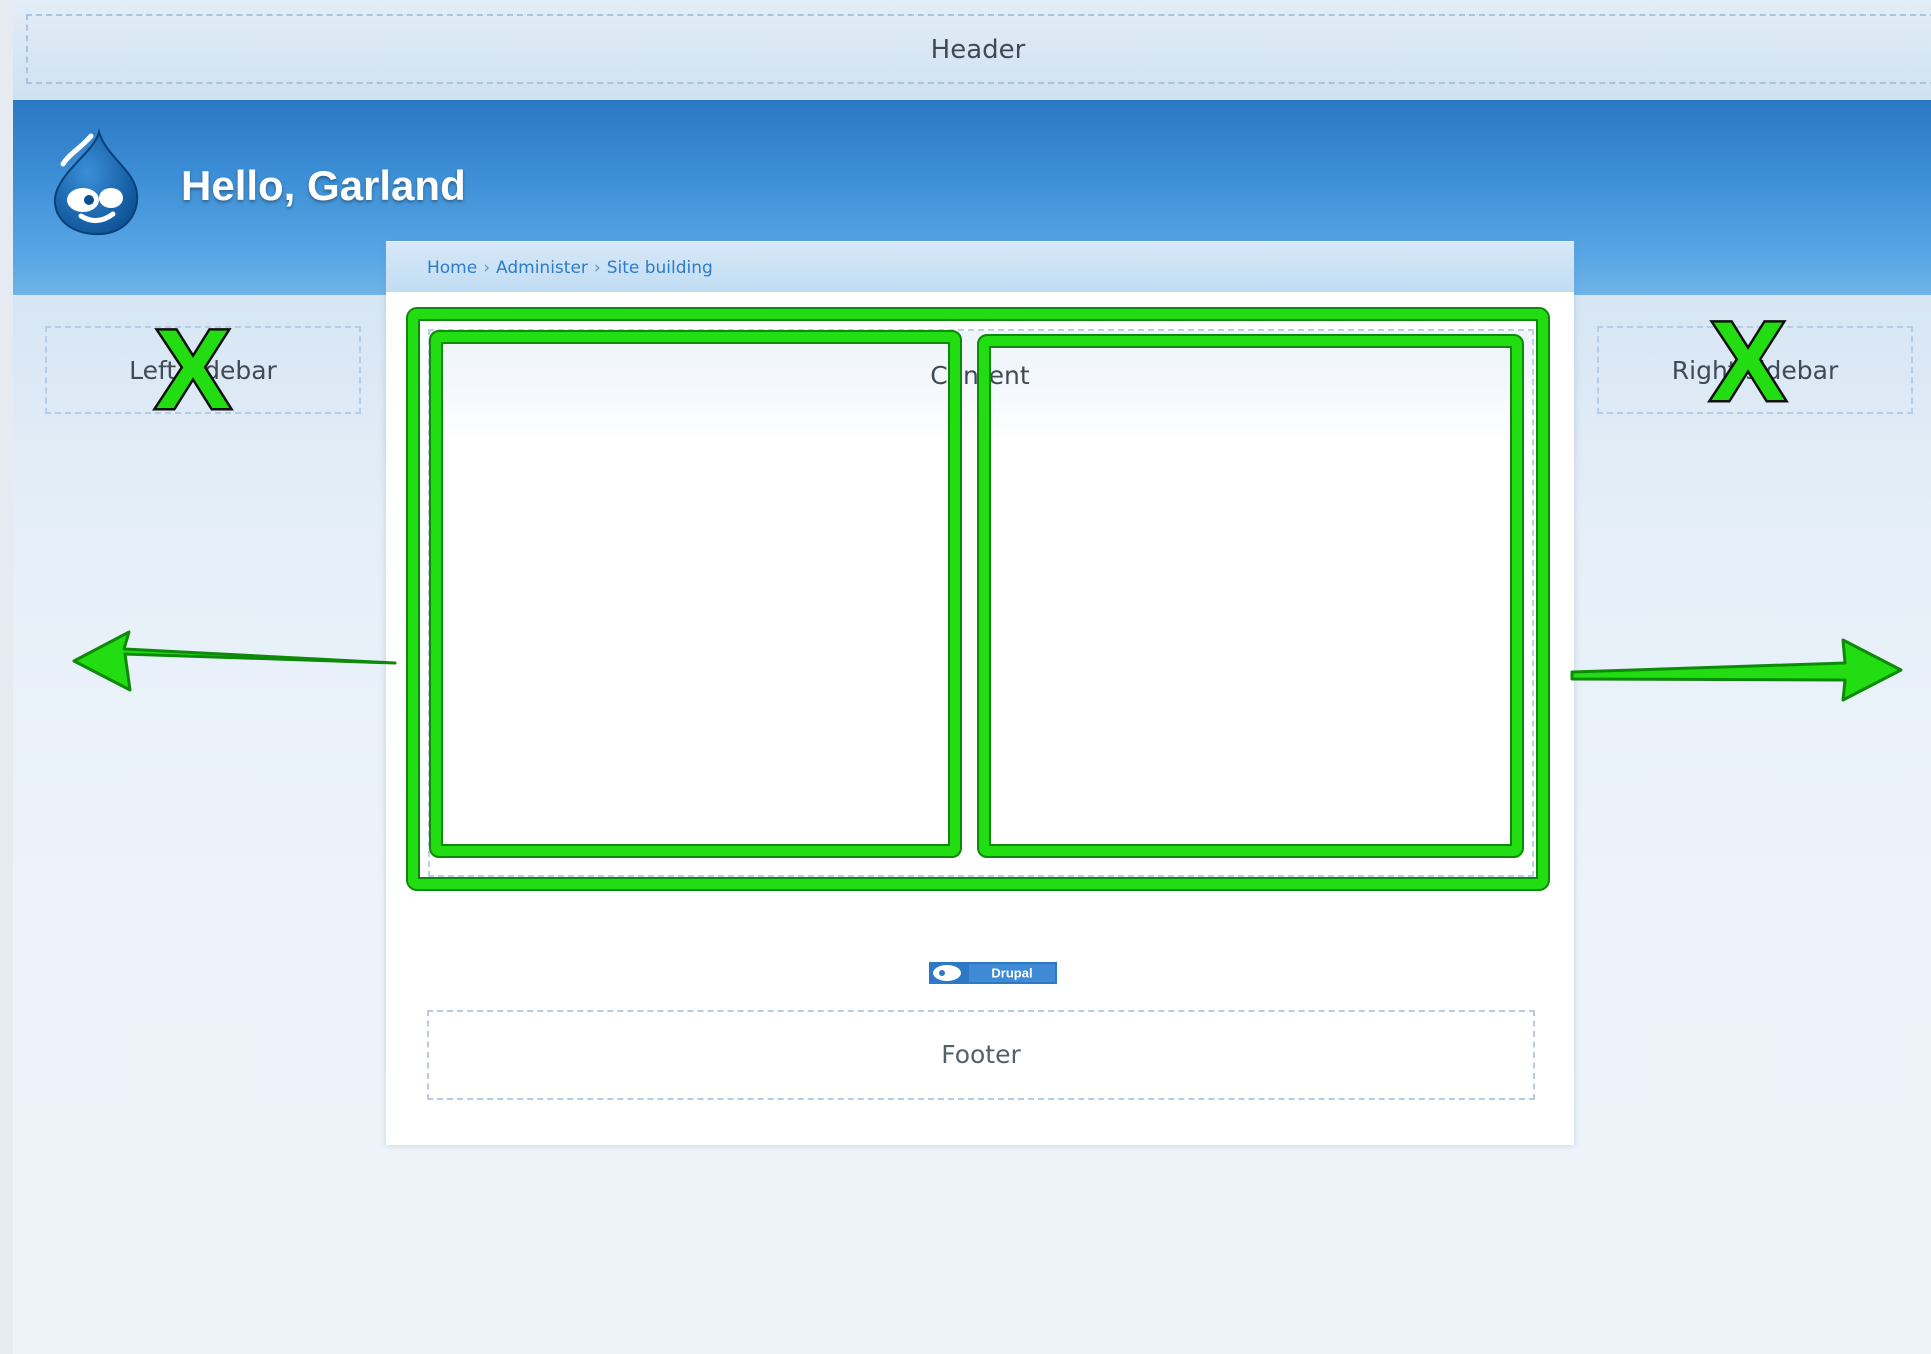  What do you see at coordinates (323, 186) in the screenshot?
I see `site-name: Hello, Garland` at bounding box center [323, 186].